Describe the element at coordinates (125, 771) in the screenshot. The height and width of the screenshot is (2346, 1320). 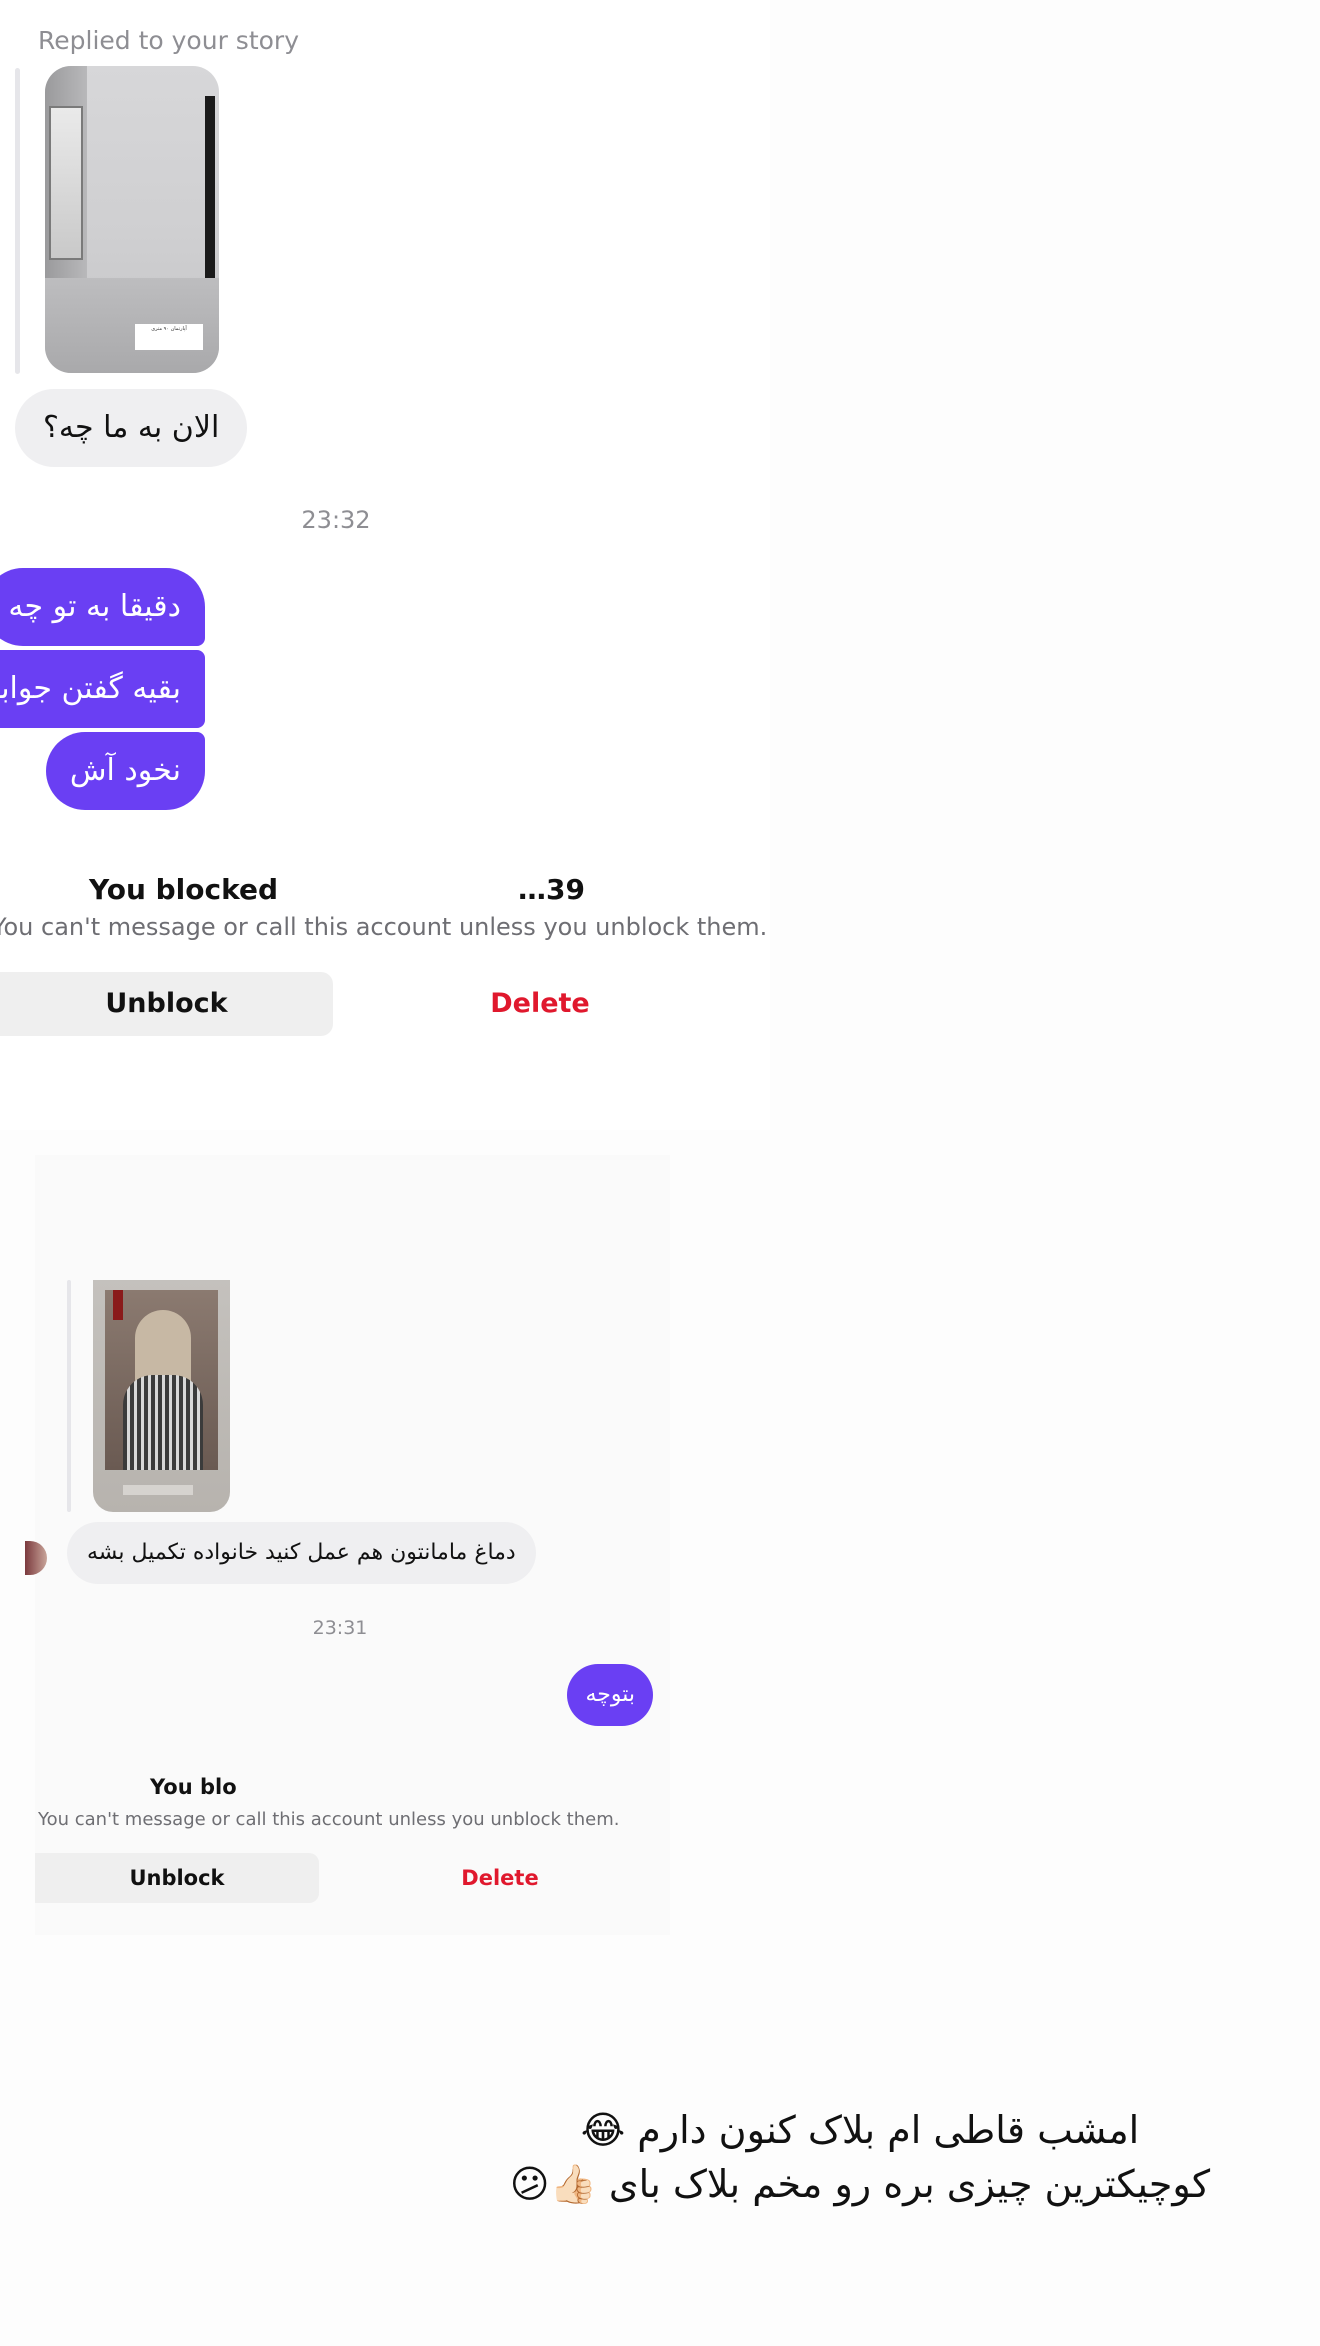
I see `outgoing-message: نخود آش` at that location.